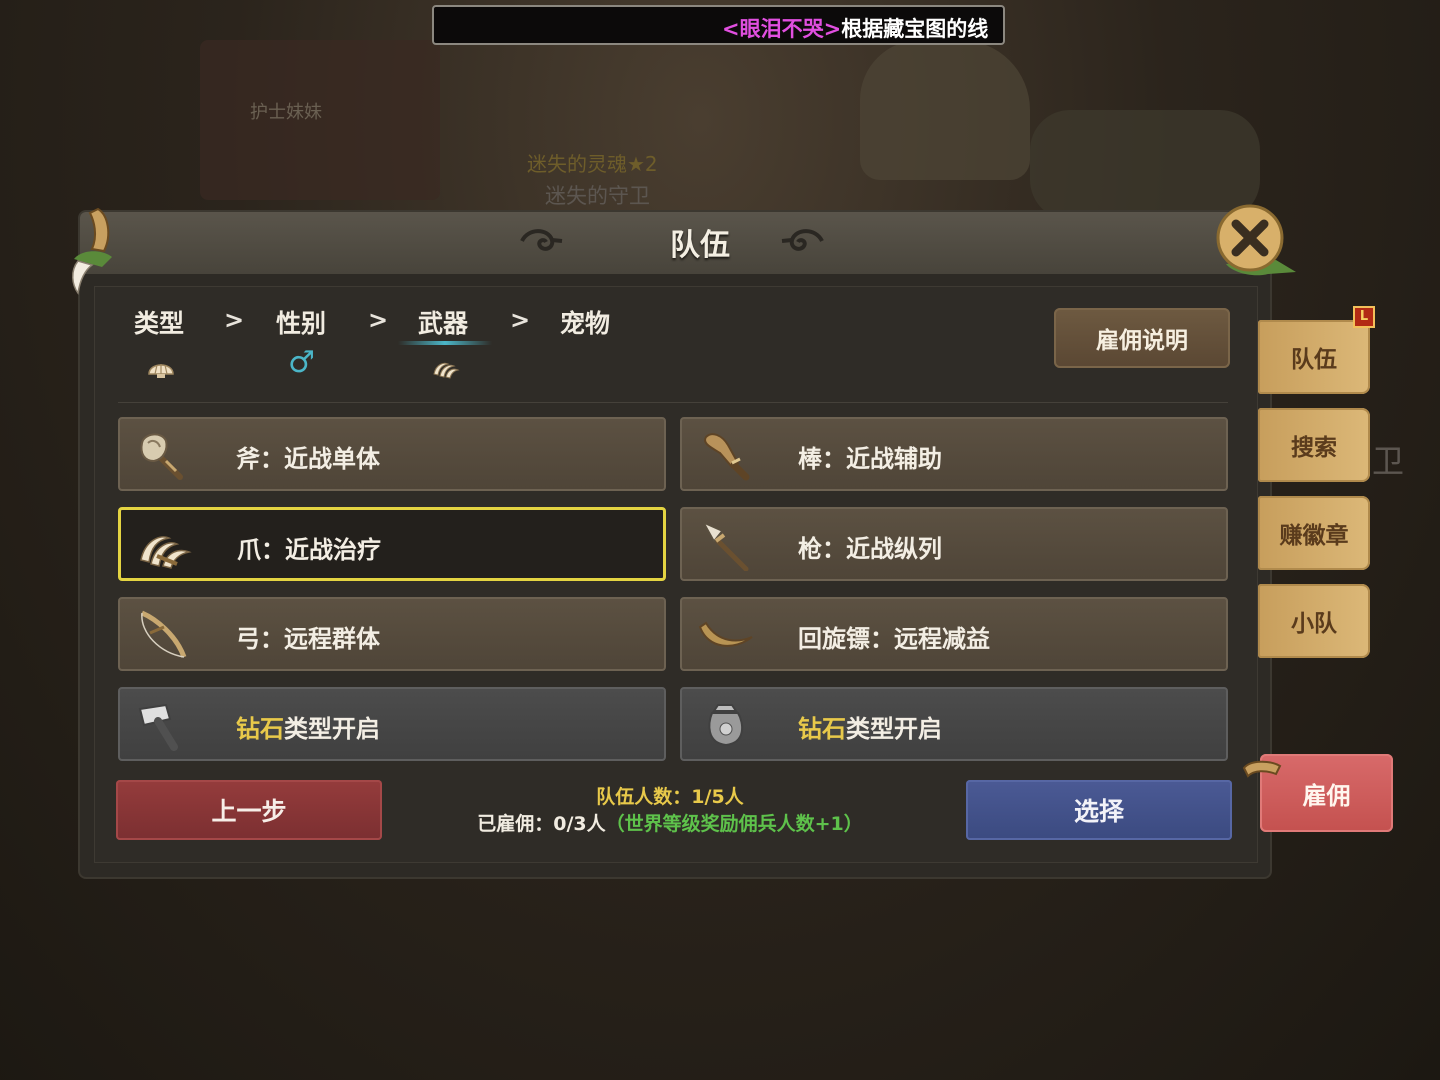 This screenshot has width=1440, height=1080. Describe the element at coordinates (92, 251) in the screenshot. I see `tusk-ornament-icon` at that location.